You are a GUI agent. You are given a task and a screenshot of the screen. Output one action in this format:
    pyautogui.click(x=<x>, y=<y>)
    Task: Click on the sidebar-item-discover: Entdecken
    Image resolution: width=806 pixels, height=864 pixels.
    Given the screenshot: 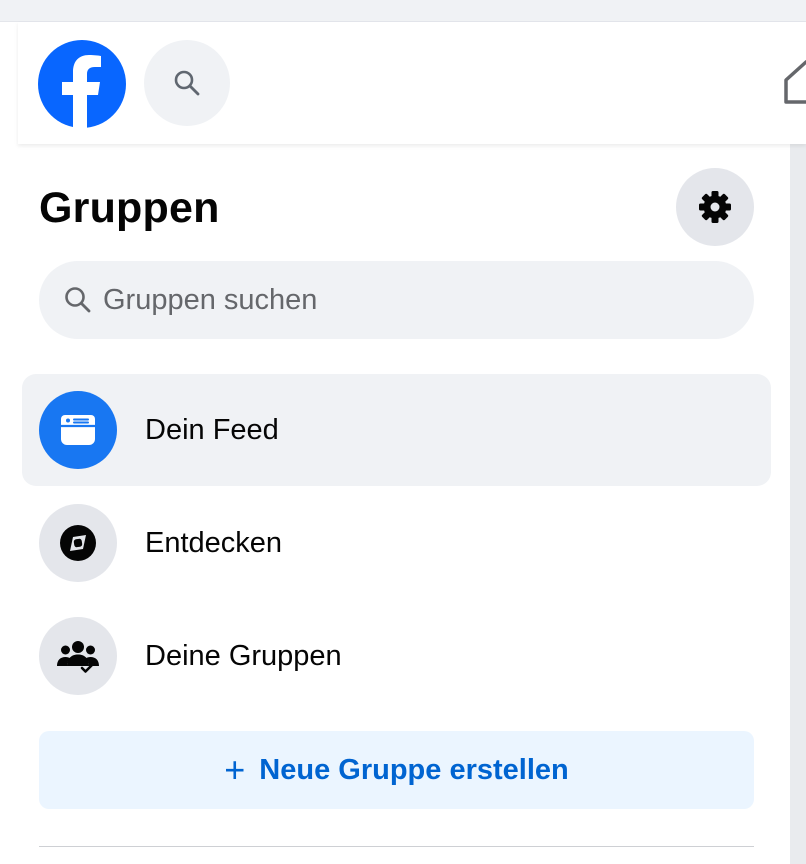 What is the action you would take?
    pyautogui.click(x=396, y=543)
    